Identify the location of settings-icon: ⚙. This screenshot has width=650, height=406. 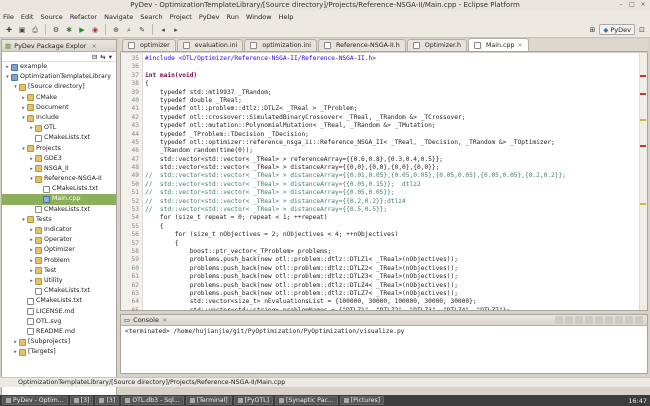
(56, 30).